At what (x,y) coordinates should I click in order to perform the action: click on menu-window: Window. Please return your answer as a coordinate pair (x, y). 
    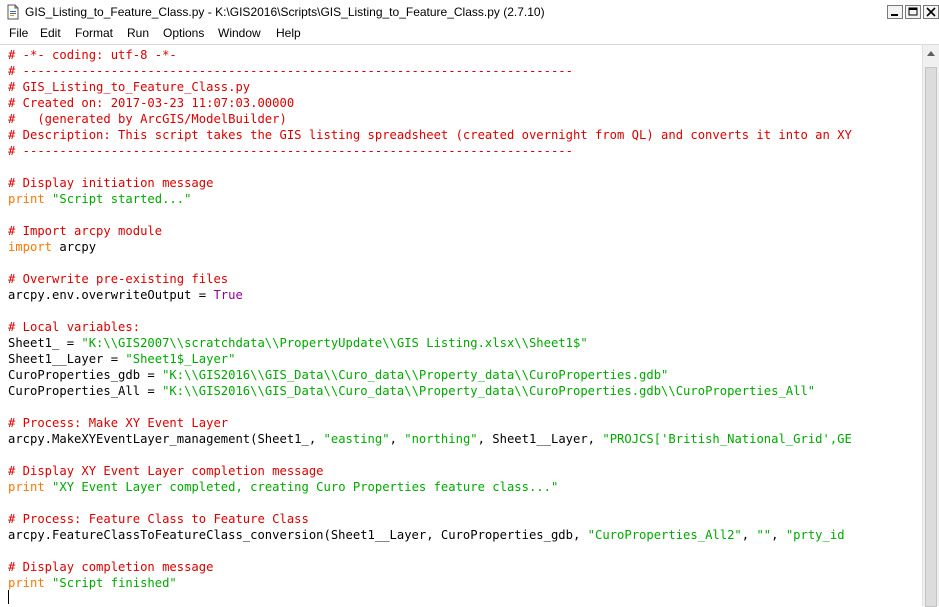
    Looking at the image, I should click on (239, 33).